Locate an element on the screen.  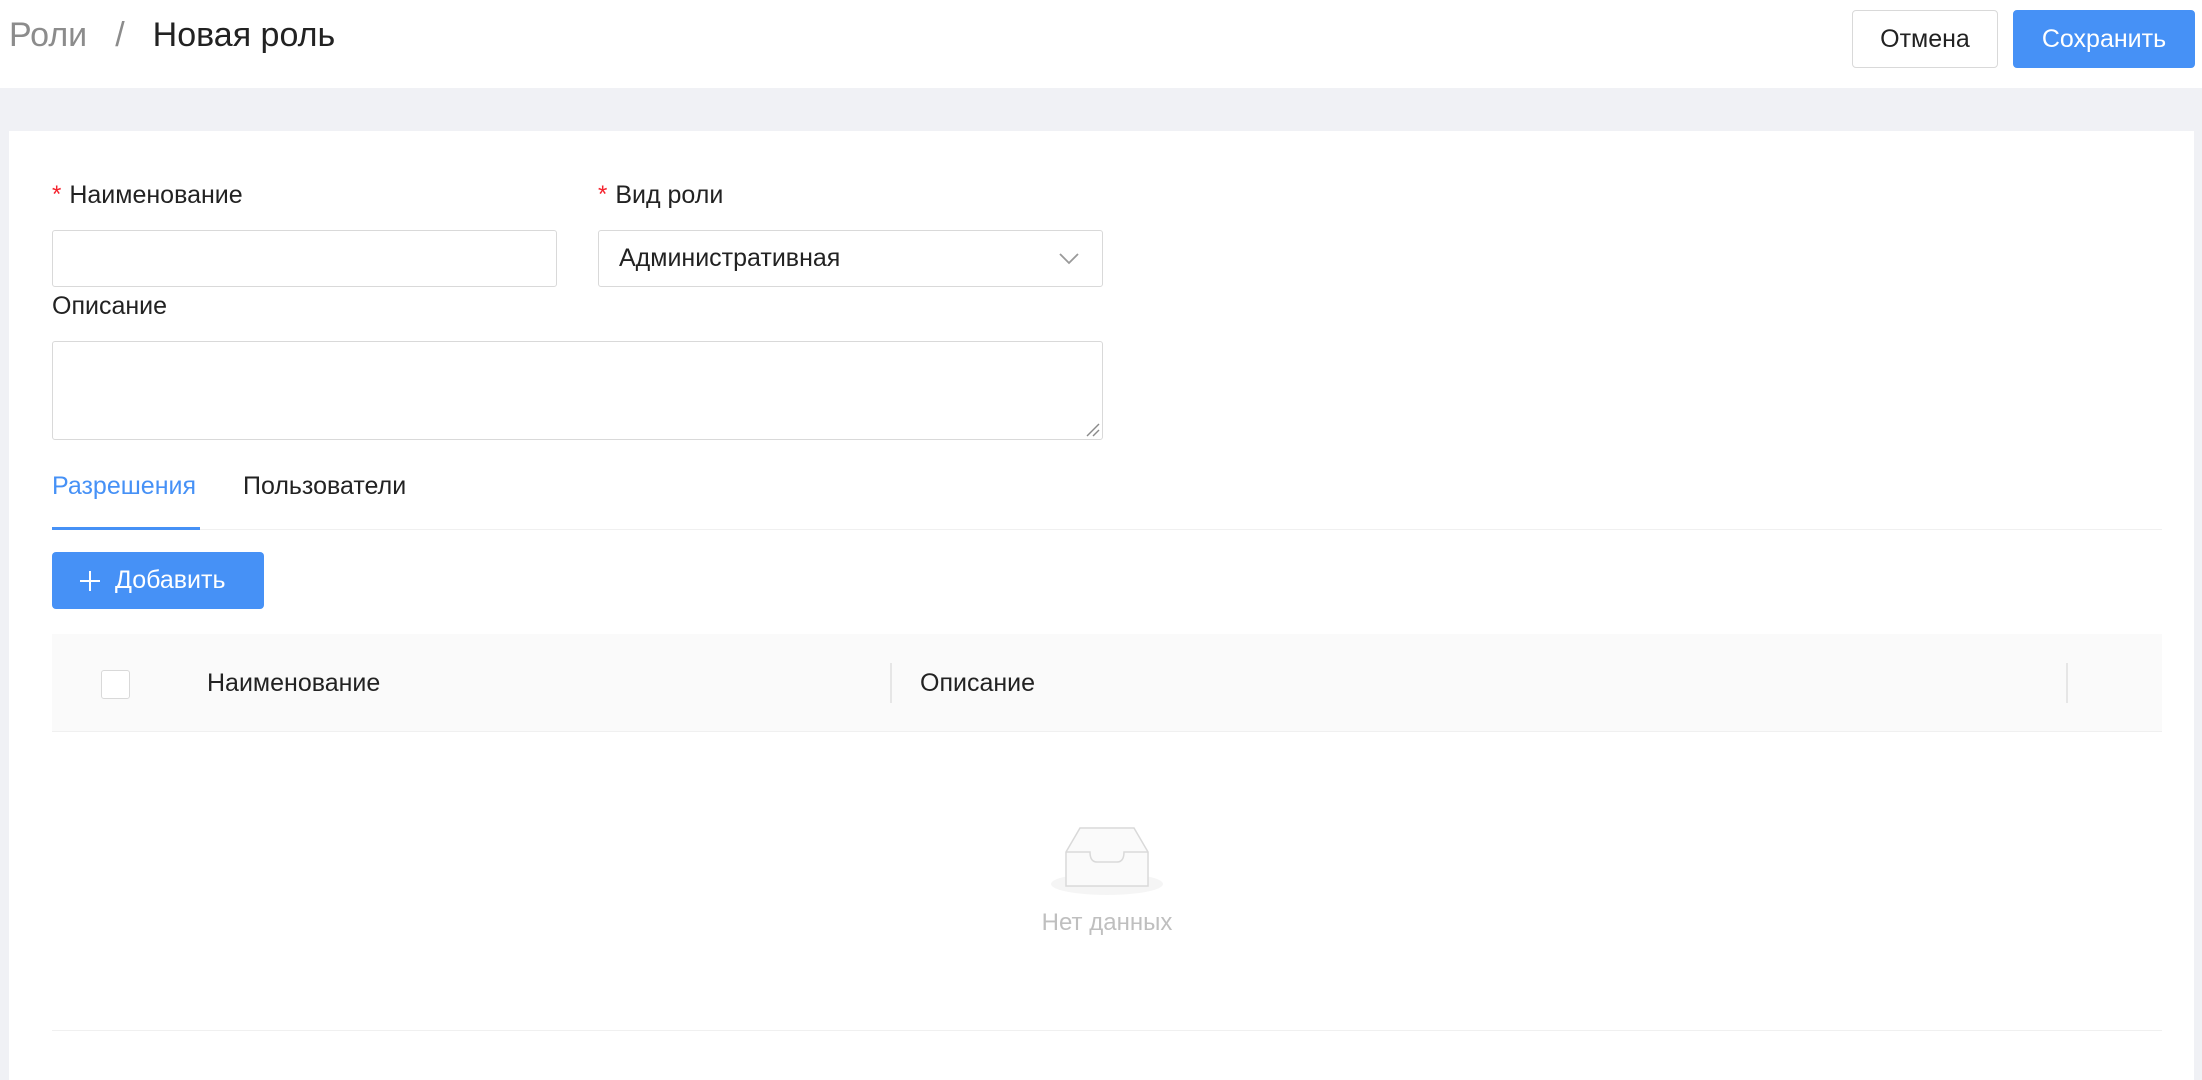
tabs-bar: Разрешения Пользователи is located at coordinates (1107, 495).